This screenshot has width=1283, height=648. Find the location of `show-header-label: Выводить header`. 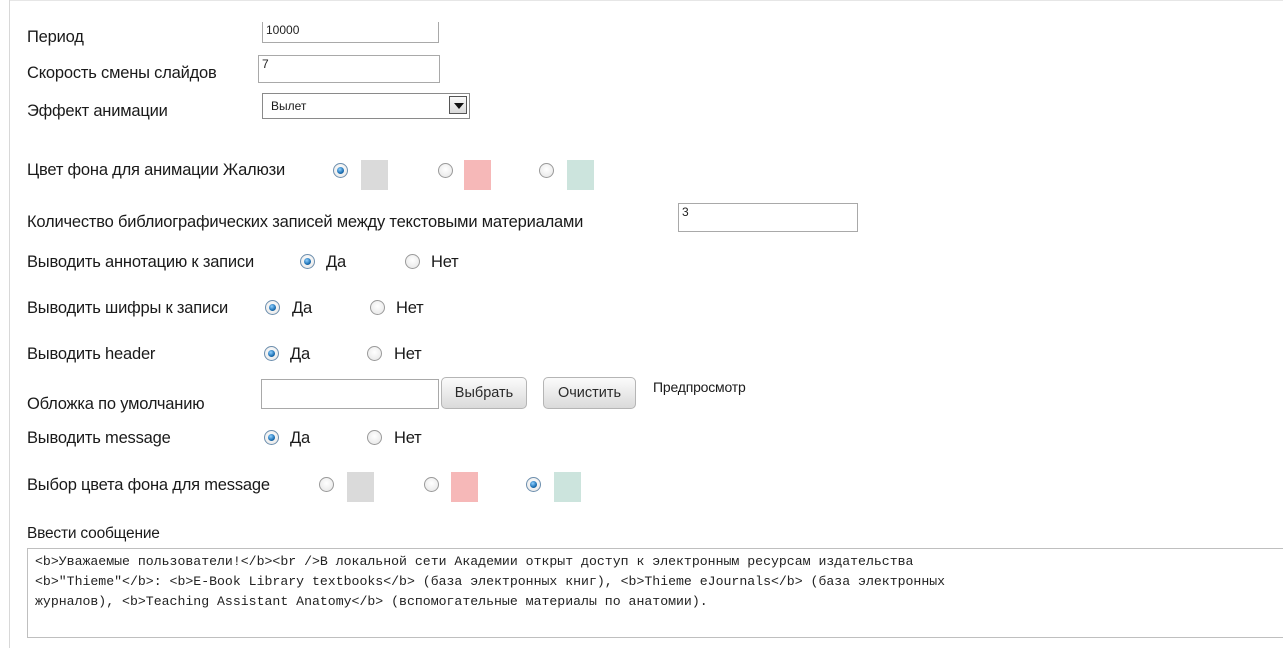

show-header-label: Выводить header is located at coordinates (91, 354).